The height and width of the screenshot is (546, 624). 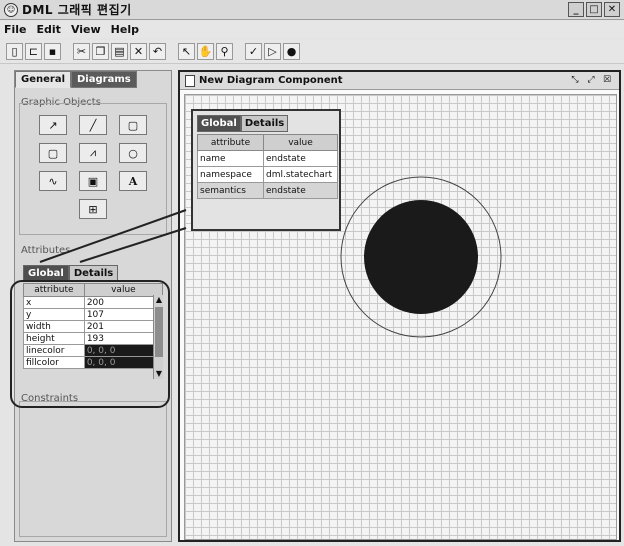 What do you see at coordinates (421, 257) in the screenshot?
I see `end-state-core` at bounding box center [421, 257].